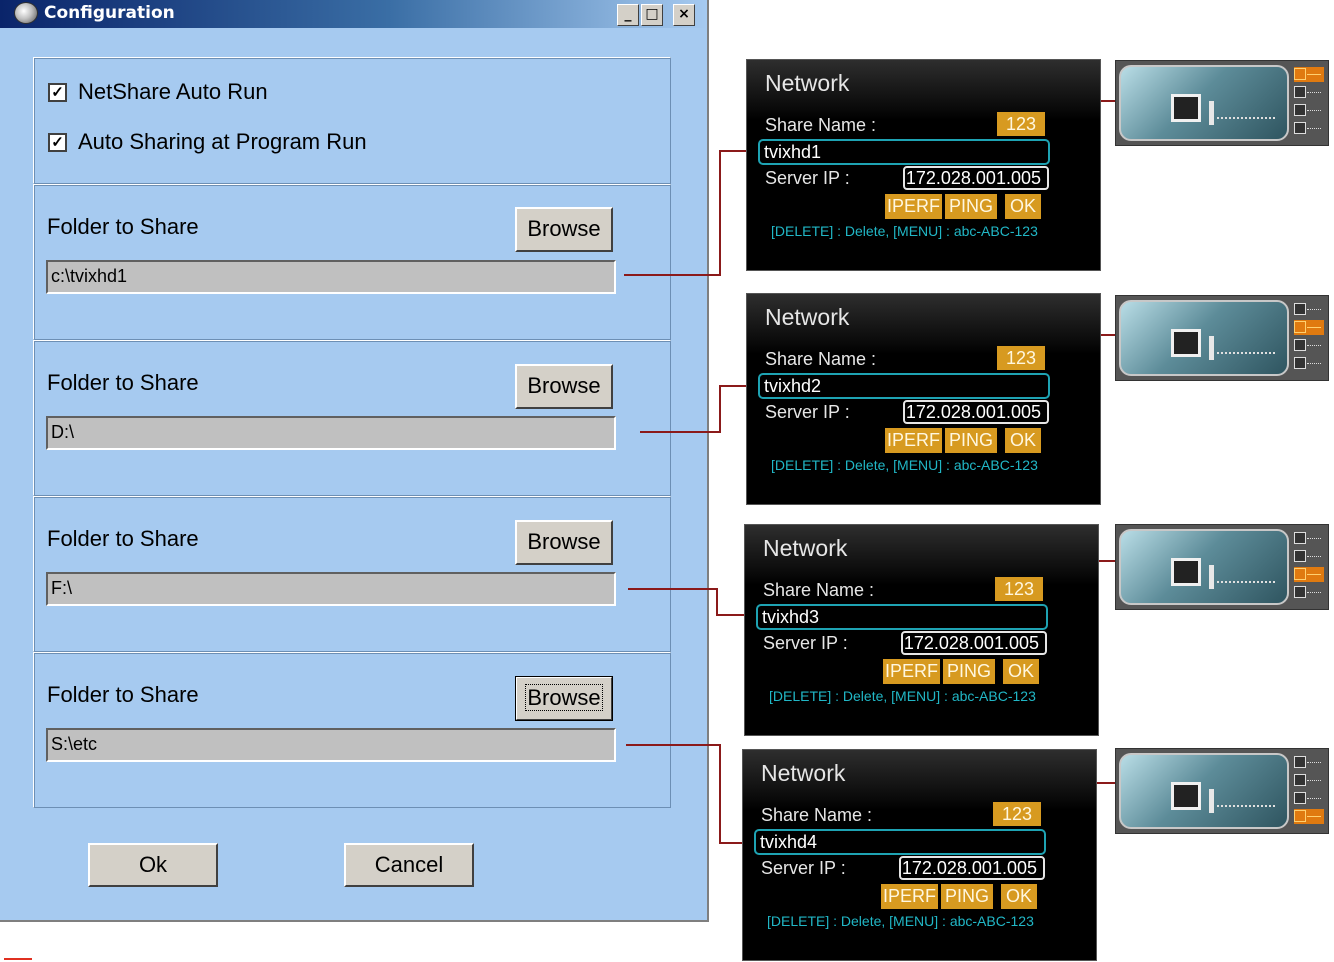  I want to click on title-bar: Configuration _ □ ×, so click(353, 14).